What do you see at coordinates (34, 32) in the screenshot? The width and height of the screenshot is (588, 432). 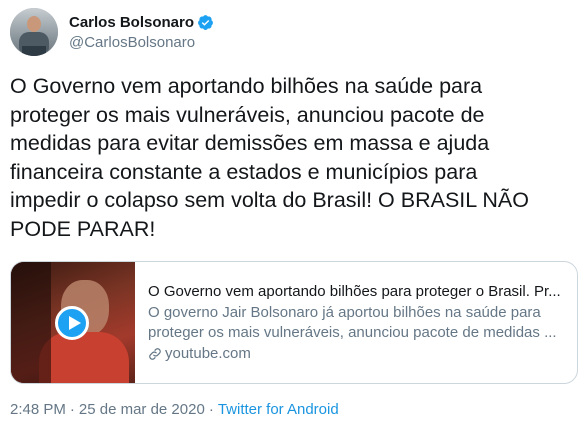 I see `avatar` at bounding box center [34, 32].